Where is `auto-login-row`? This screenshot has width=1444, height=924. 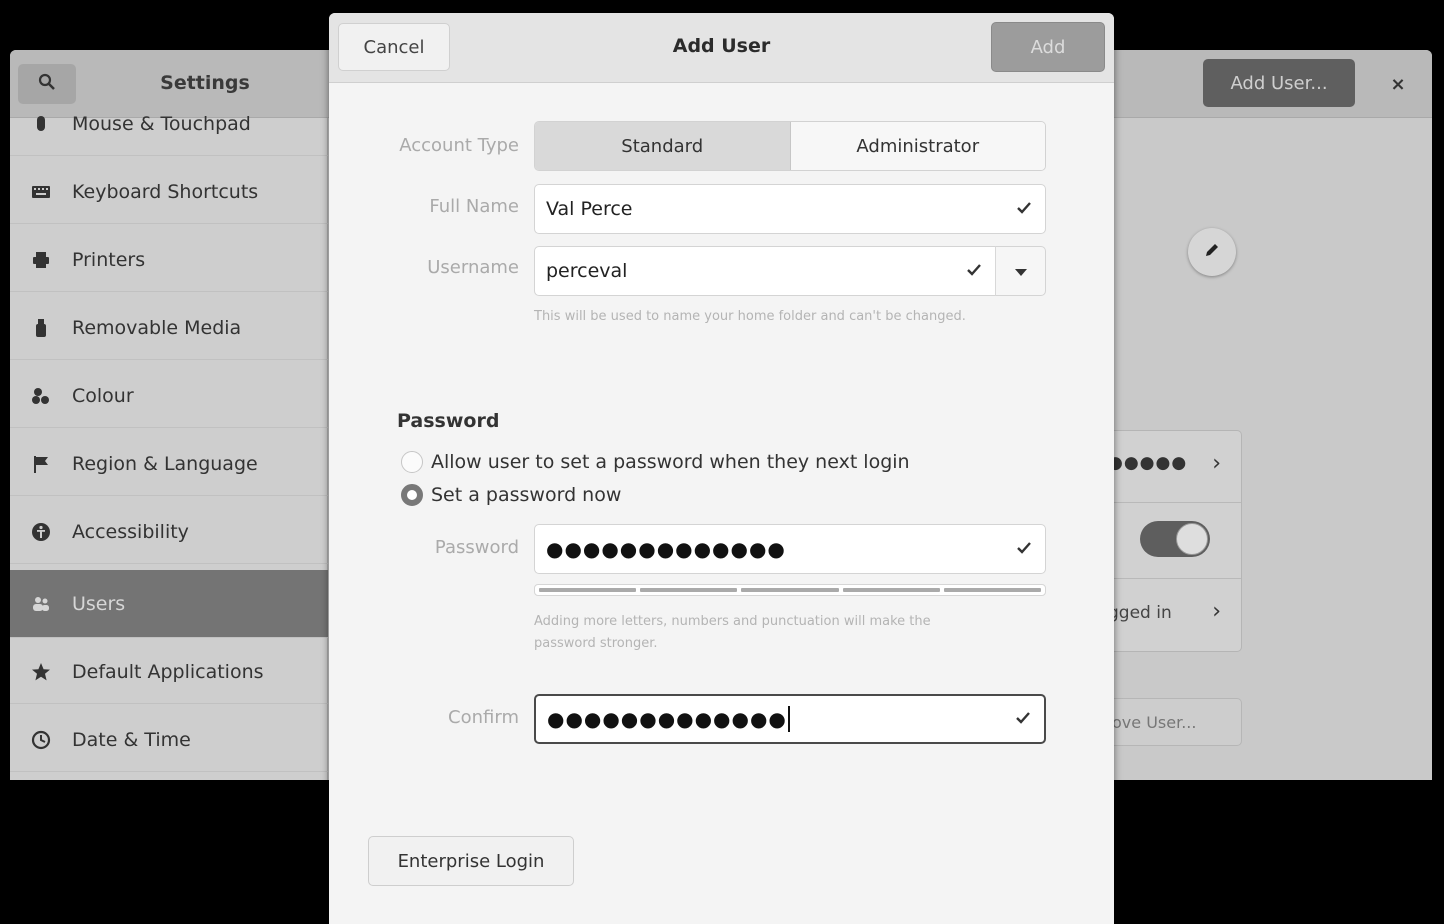
auto-login-row is located at coordinates (1172, 541).